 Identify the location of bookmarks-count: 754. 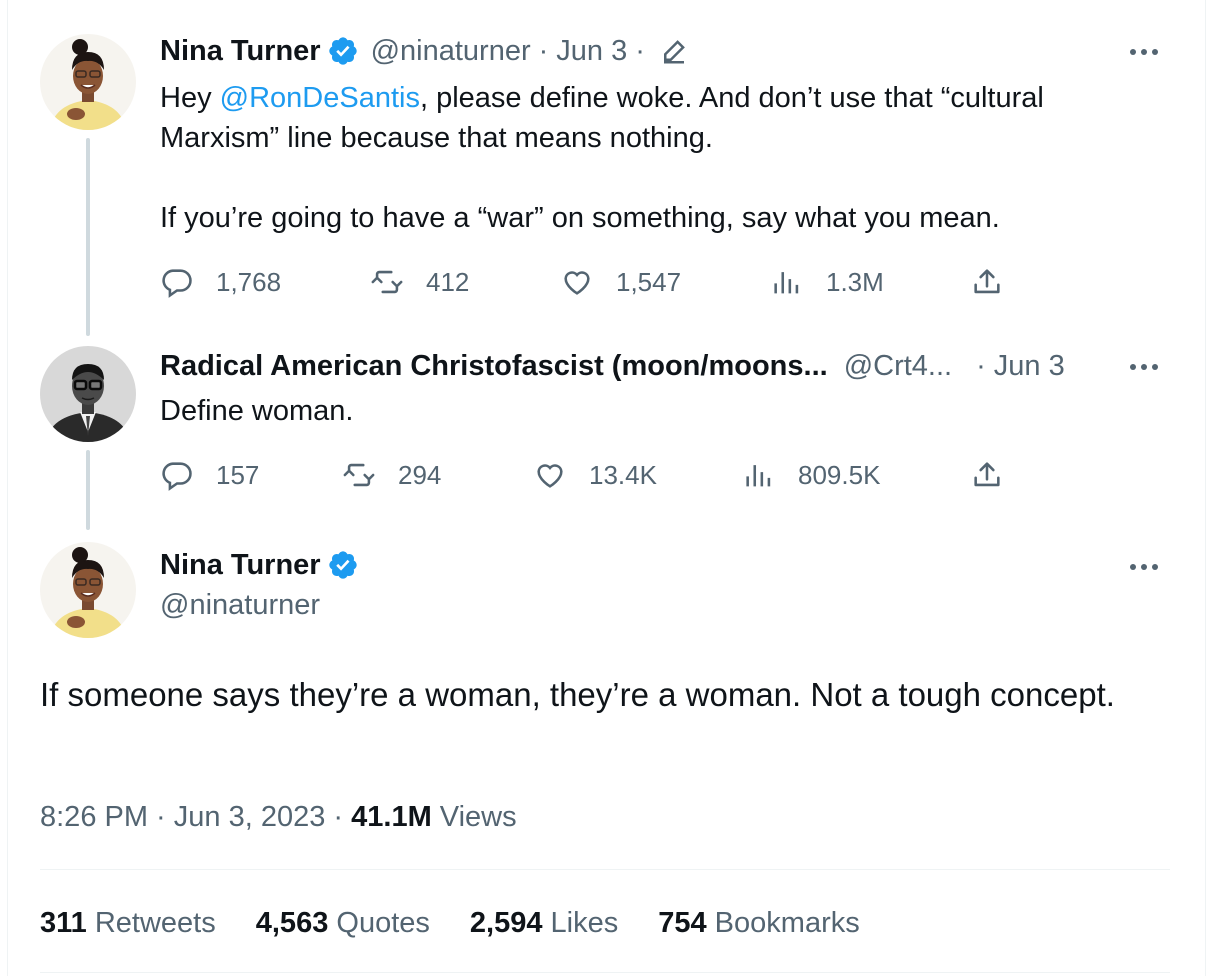
(682, 923).